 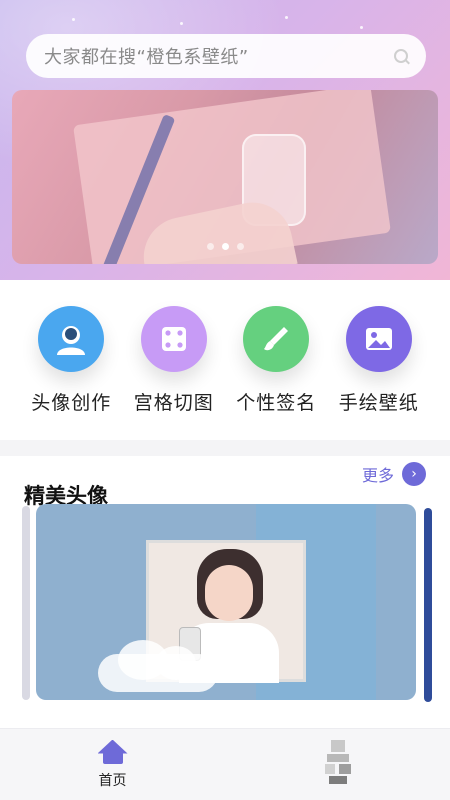 What do you see at coordinates (414, 474) in the screenshot?
I see `chevron-right-icon: ›` at bounding box center [414, 474].